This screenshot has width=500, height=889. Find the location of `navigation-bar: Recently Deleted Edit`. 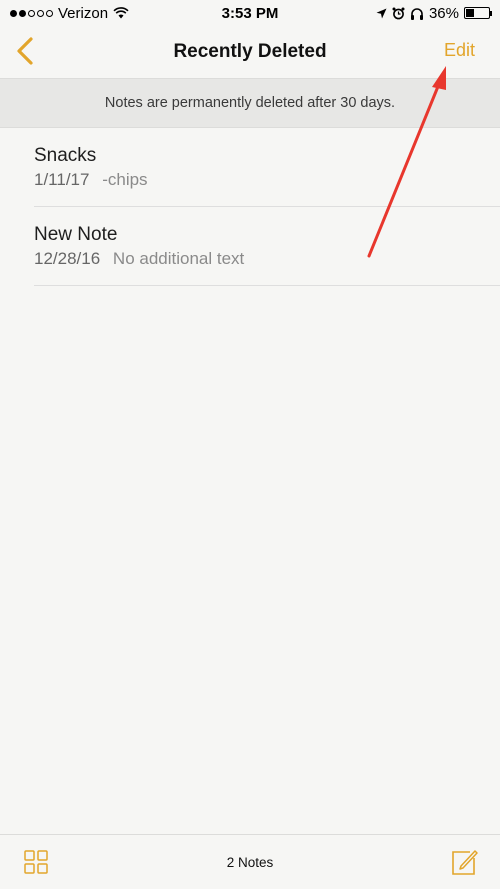

navigation-bar: Recently Deleted Edit is located at coordinates (250, 52).